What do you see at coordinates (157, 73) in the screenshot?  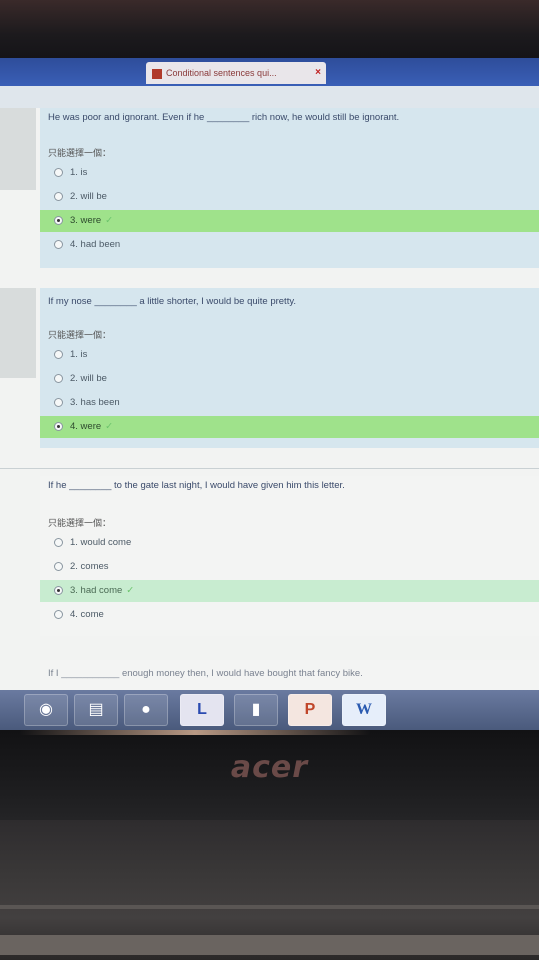 I see `tab-favicon-icon` at bounding box center [157, 73].